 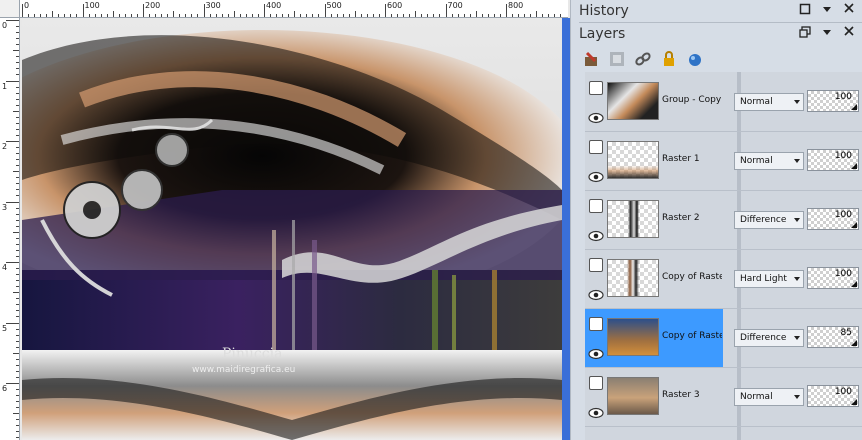 I want to click on ruler-left-label: 0, so click(x=5, y=25).